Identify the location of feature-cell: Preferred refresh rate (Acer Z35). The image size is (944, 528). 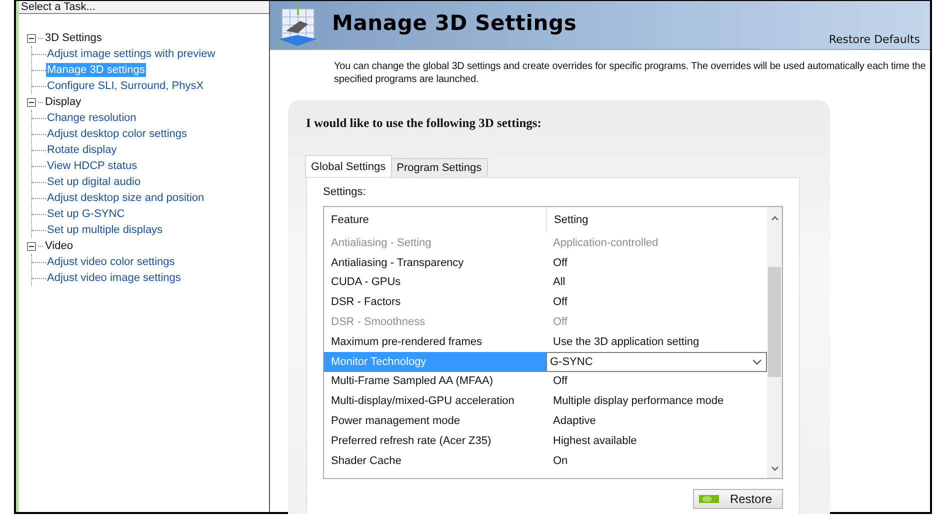
(435, 440).